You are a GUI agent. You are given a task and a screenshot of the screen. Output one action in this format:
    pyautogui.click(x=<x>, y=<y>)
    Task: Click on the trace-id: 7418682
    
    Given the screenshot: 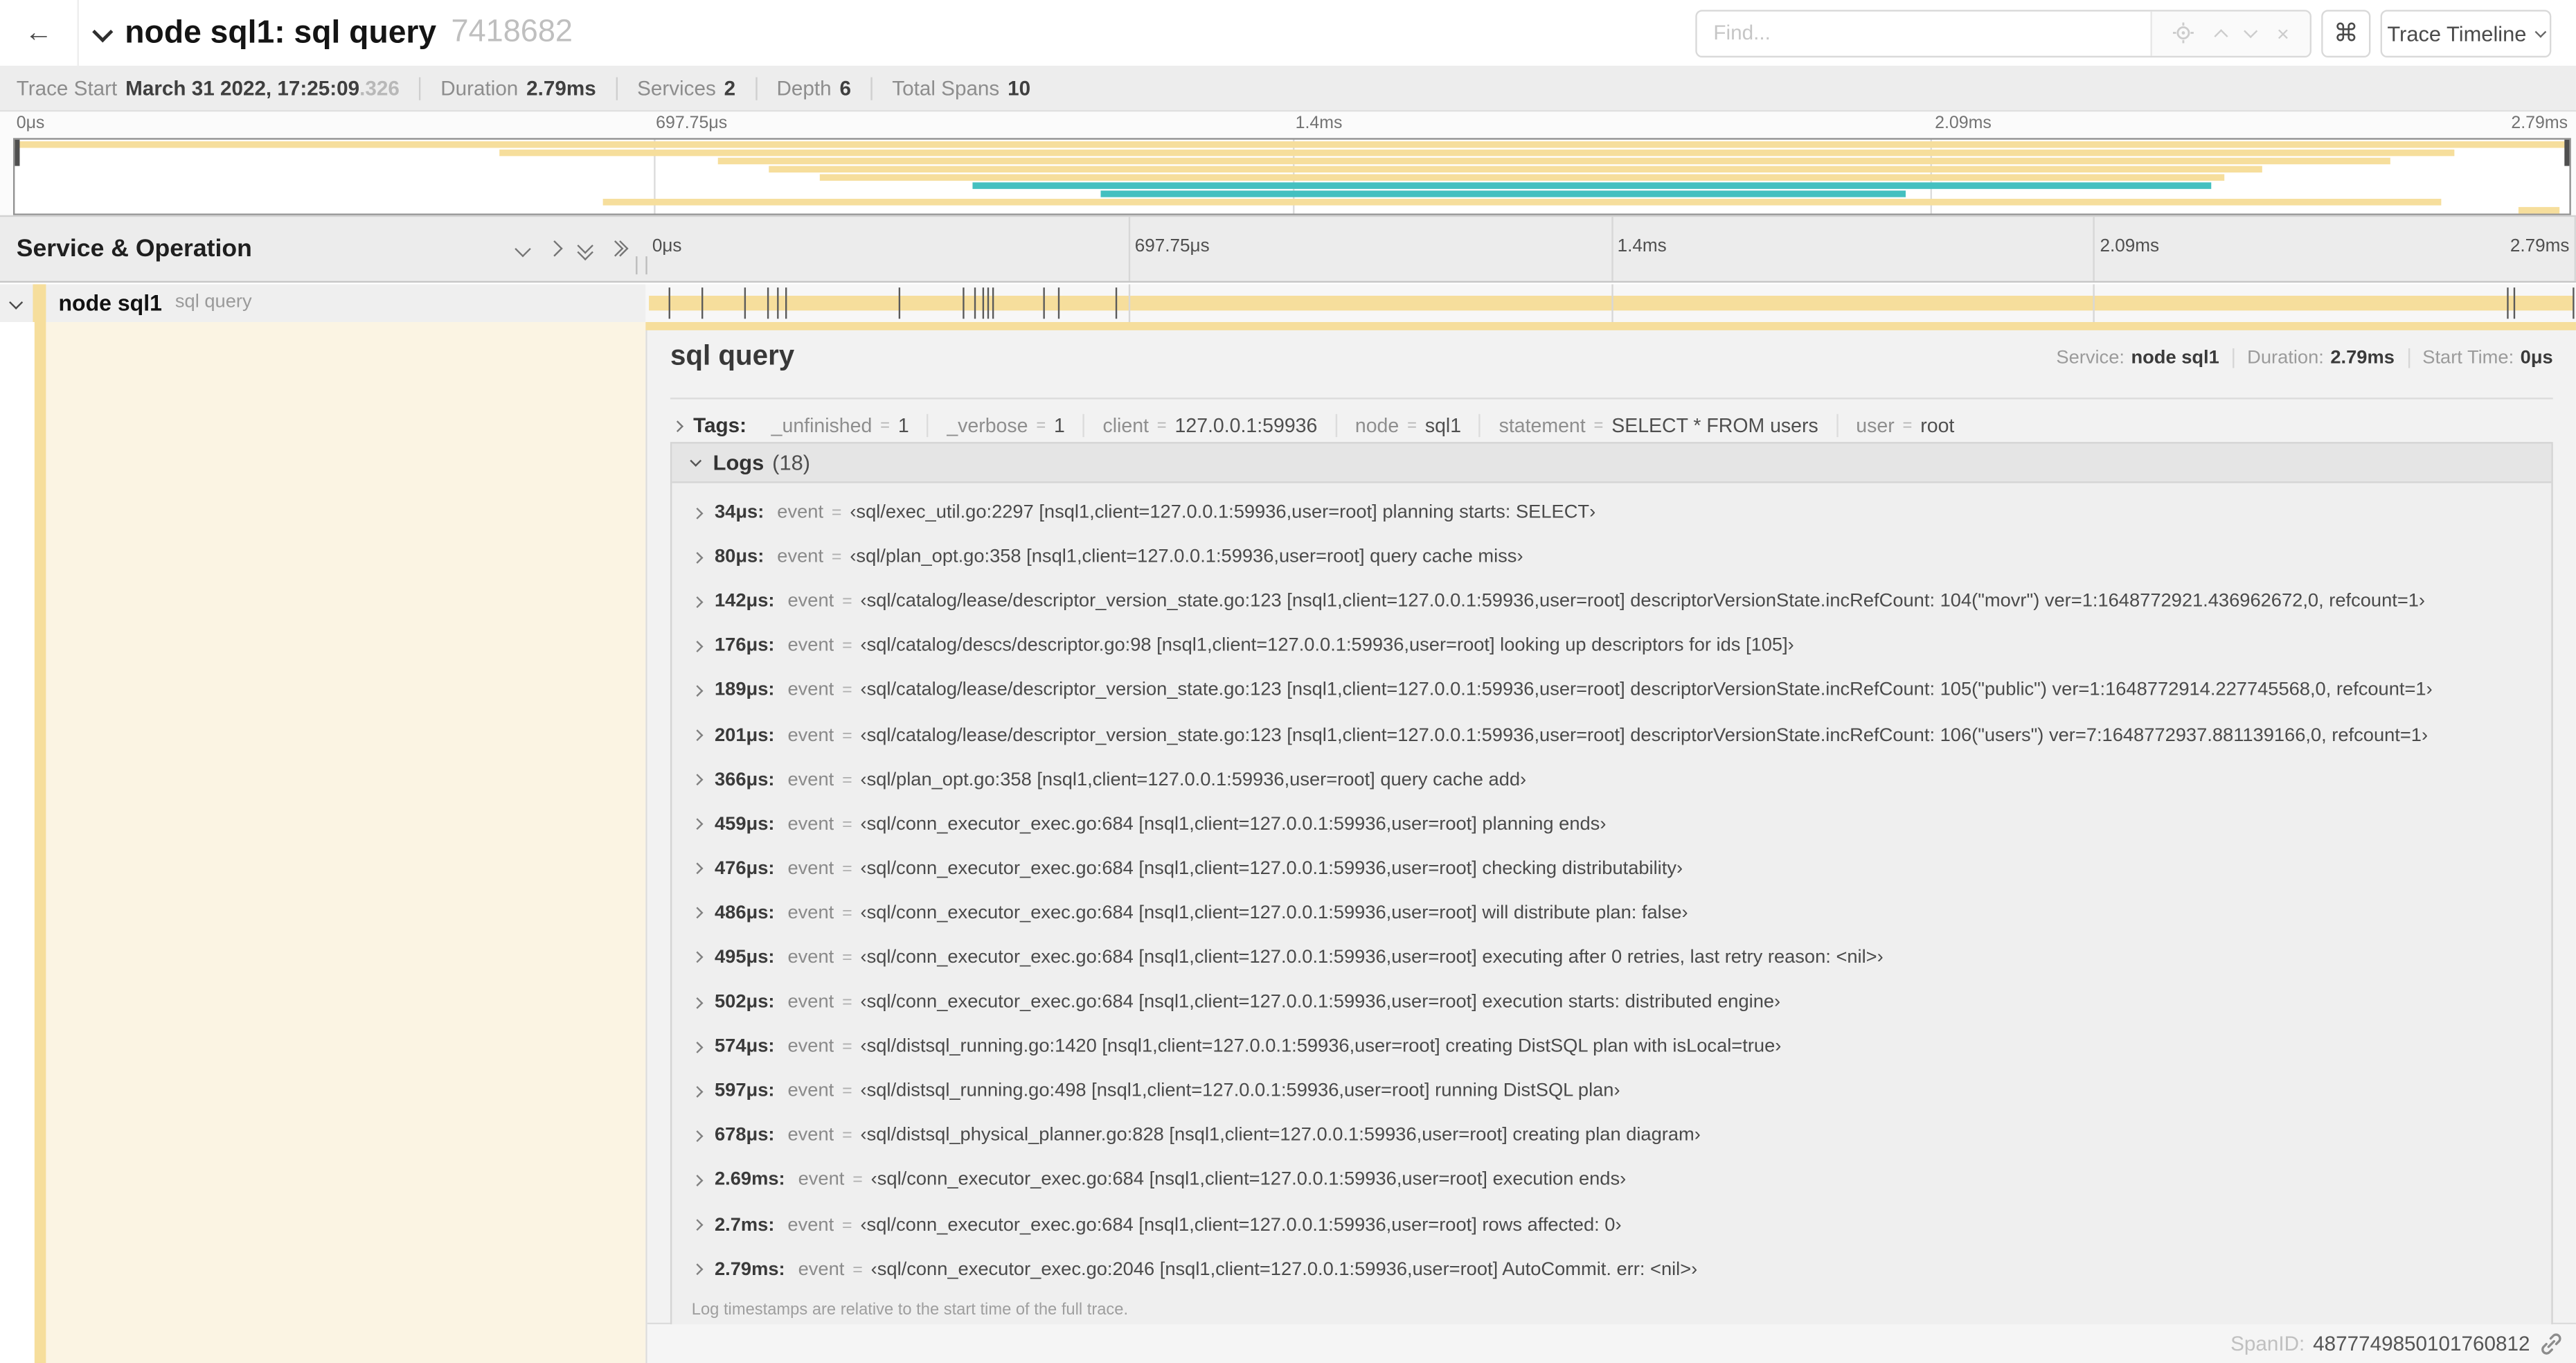 What is the action you would take?
    pyautogui.click(x=512, y=33)
    